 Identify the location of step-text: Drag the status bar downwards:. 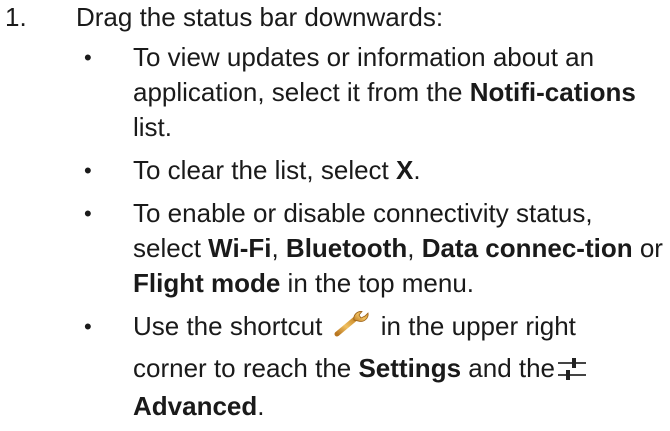
(260, 17).